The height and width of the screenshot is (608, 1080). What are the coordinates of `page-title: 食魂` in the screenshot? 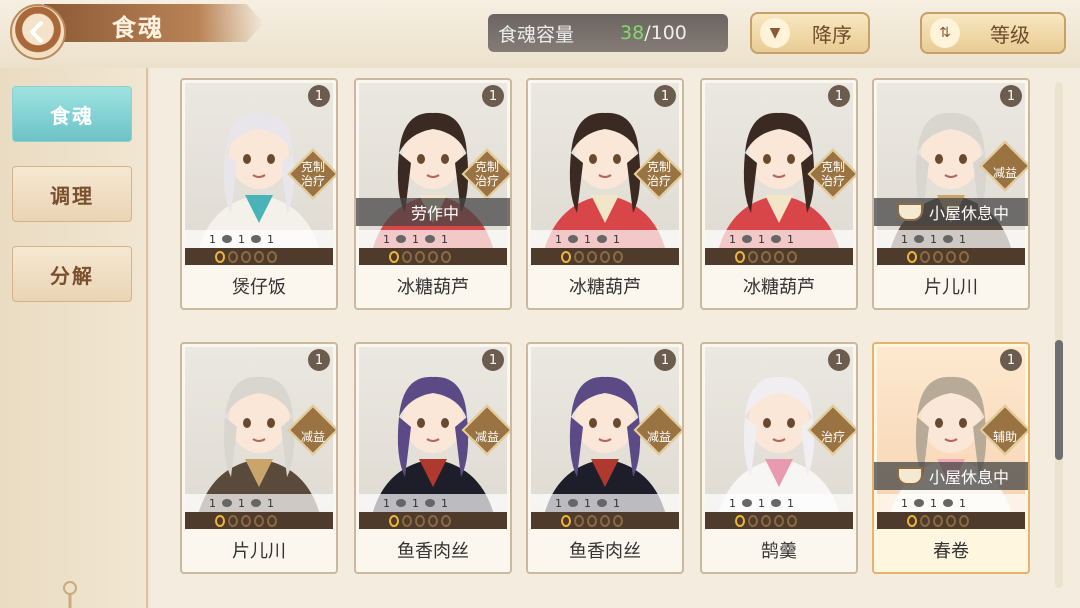 It's located at (138, 28).